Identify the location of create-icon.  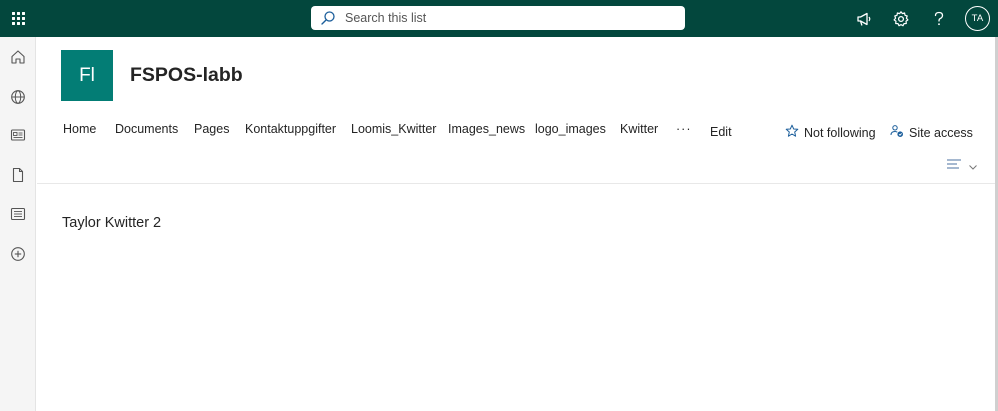
(18, 254).